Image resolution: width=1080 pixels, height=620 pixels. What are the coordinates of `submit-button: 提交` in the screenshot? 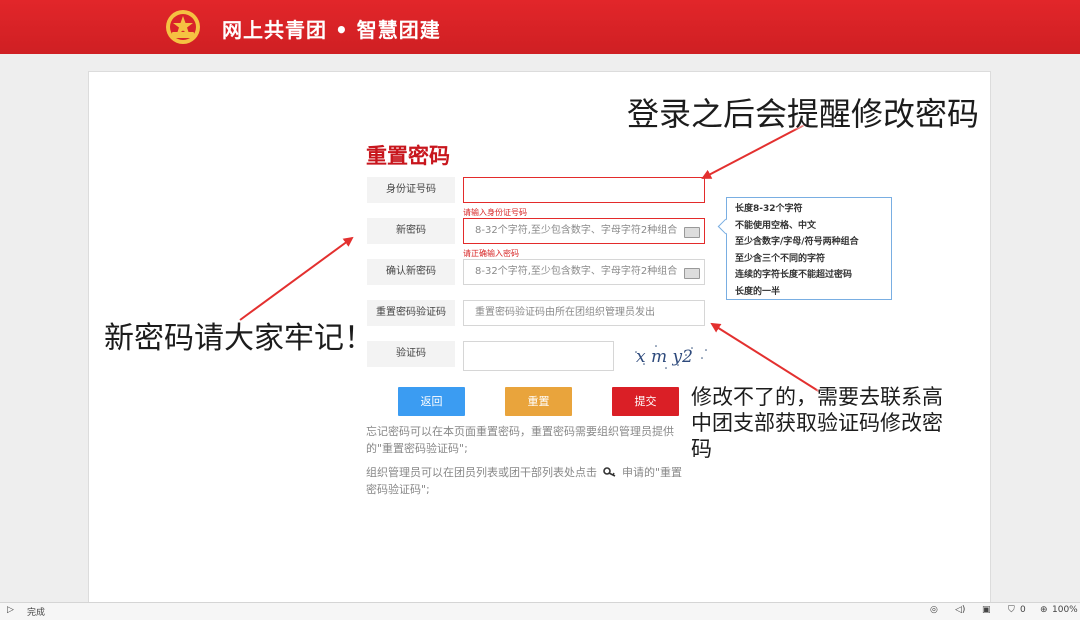 It's located at (645, 401).